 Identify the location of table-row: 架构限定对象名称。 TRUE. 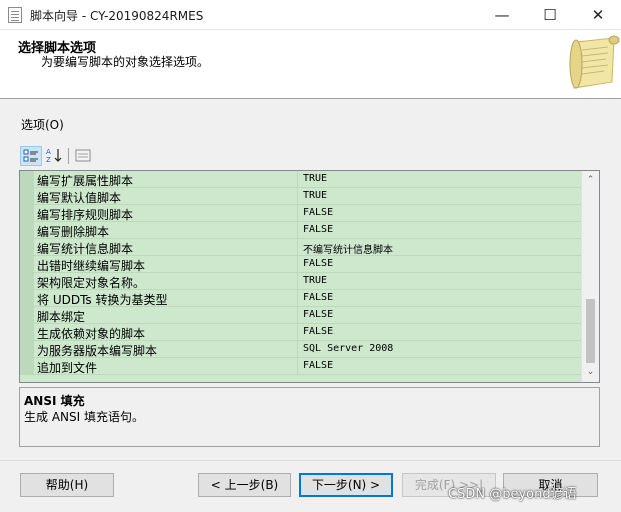
(300, 281).